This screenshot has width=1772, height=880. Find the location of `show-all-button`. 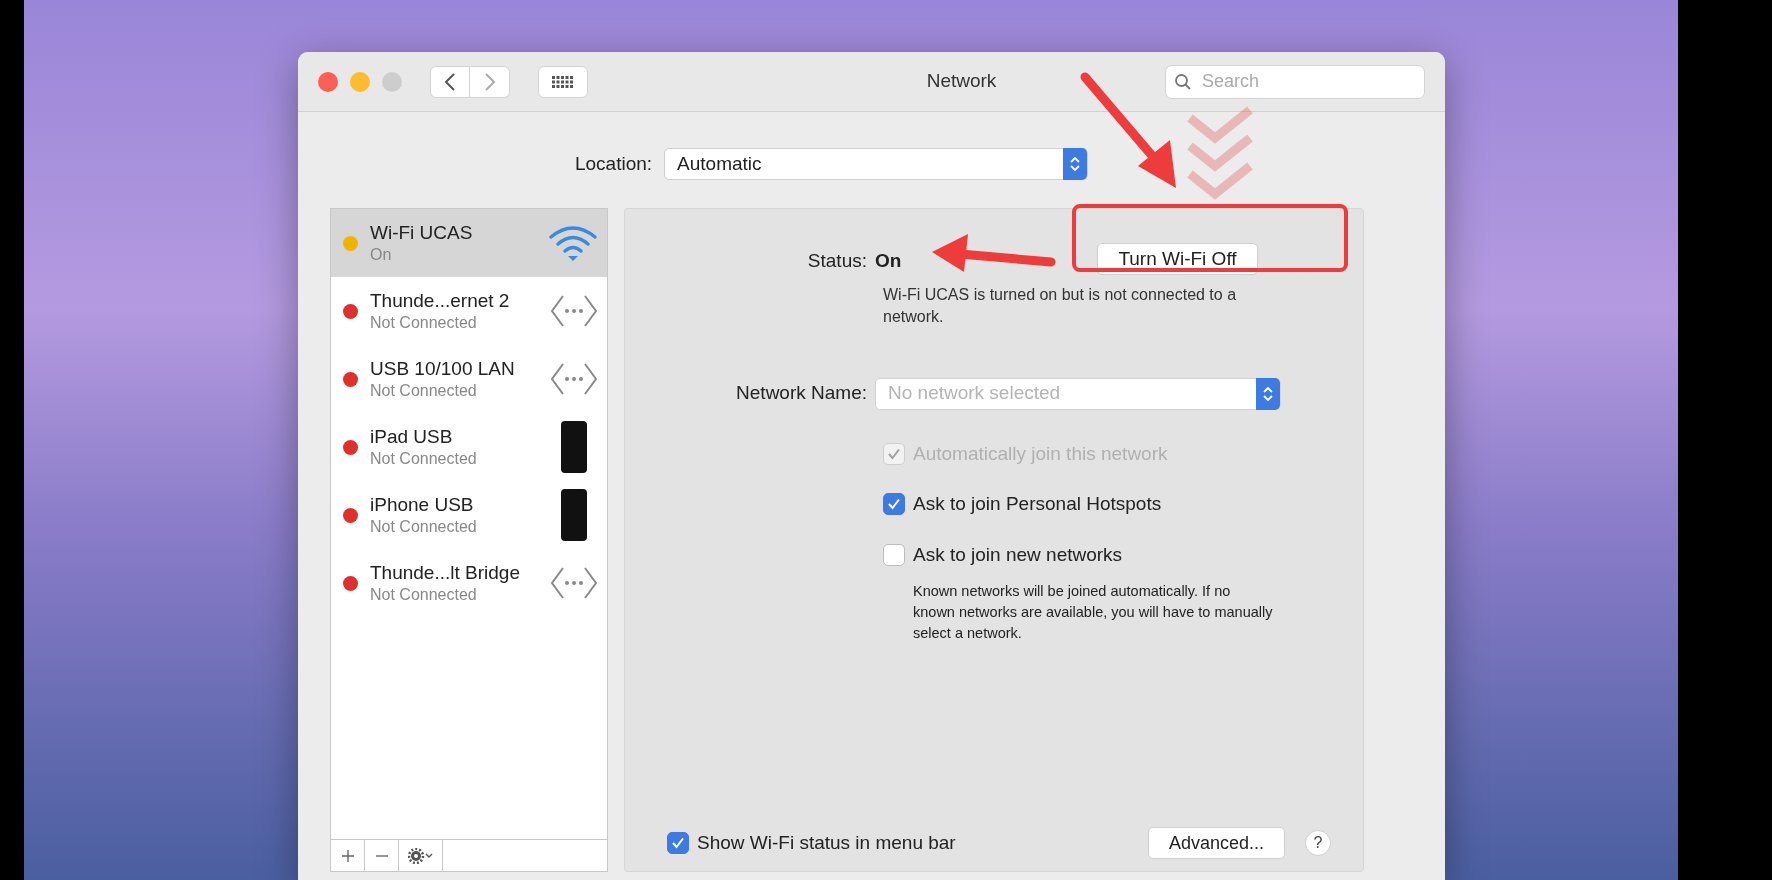

show-all-button is located at coordinates (563, 81).